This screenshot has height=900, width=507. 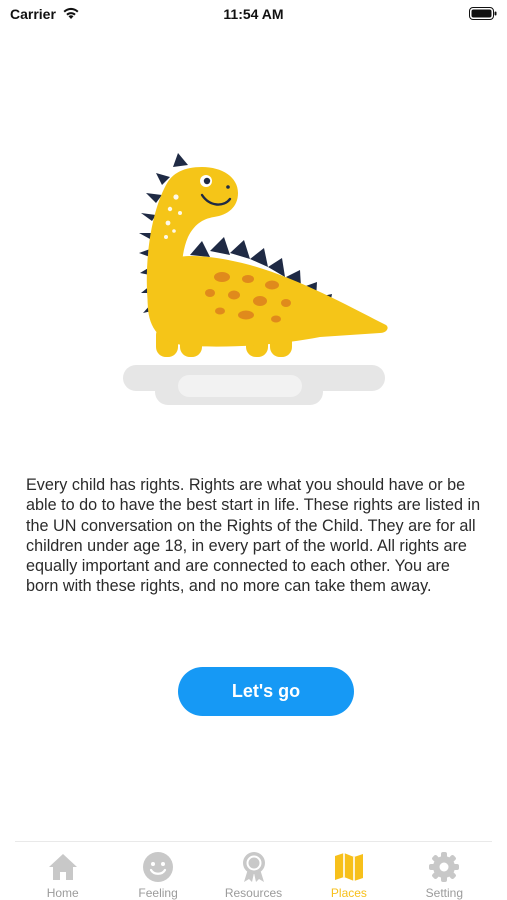 I want to click on tab-places-label: Places, so click(x=348, y=893).